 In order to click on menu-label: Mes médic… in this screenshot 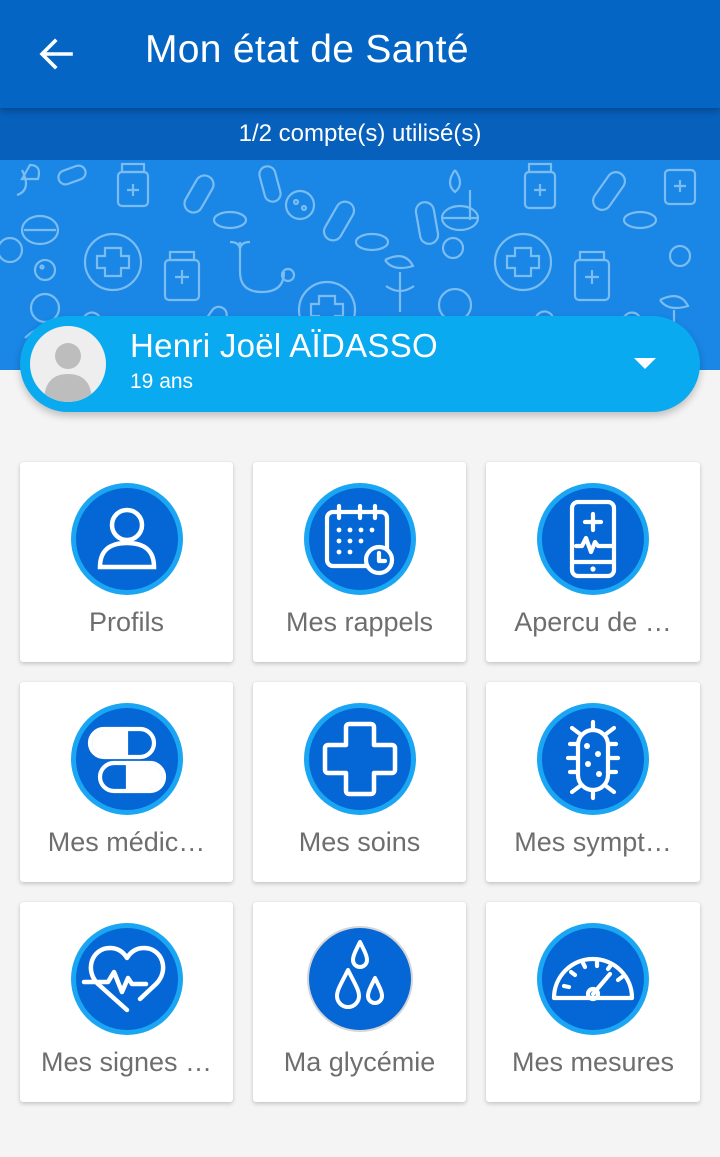, I will do `click(126, 842)`.